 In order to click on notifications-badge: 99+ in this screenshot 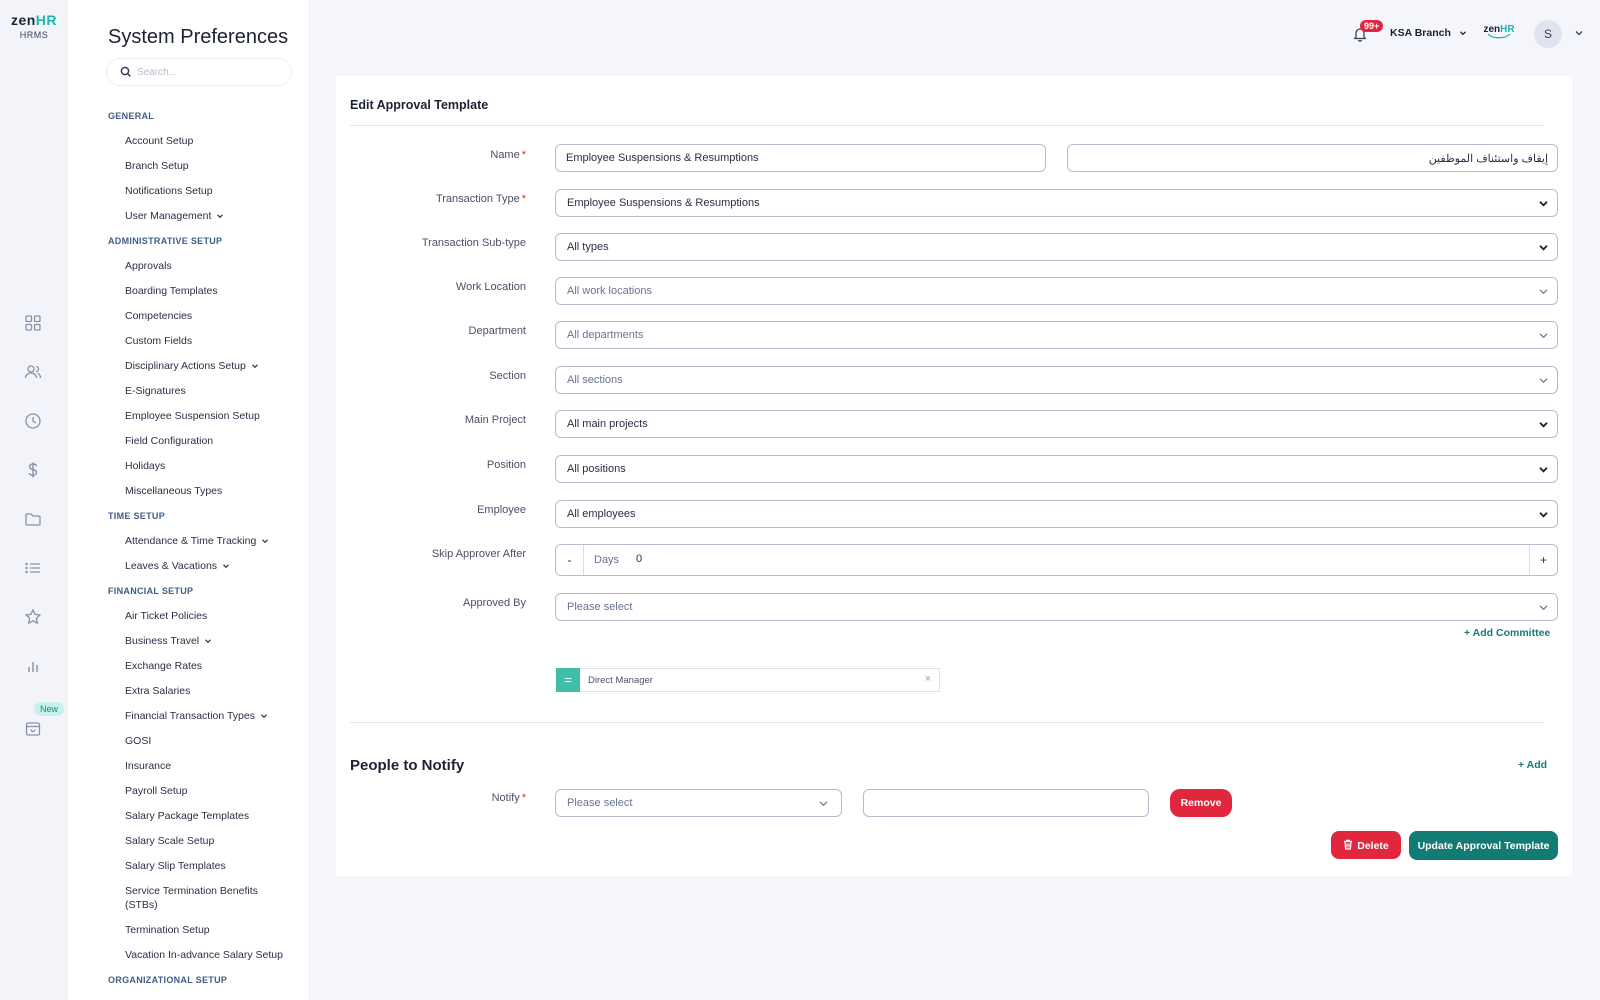, I will do `click(1372, 26)`.